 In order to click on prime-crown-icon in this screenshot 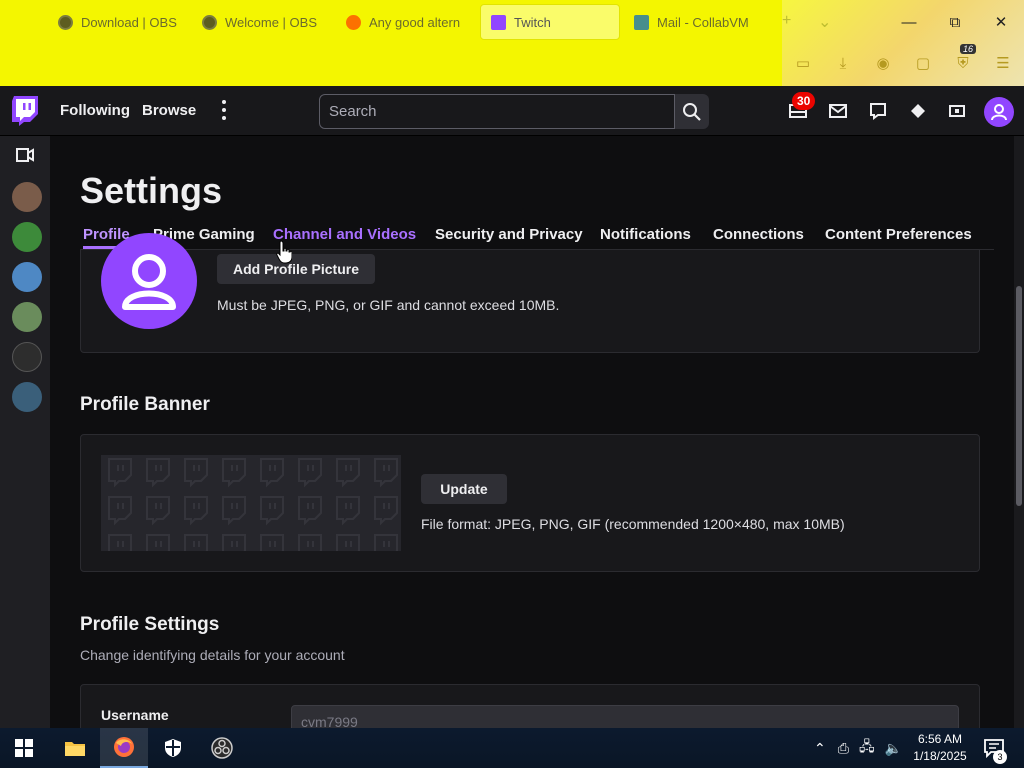, I will do `click(918, 111)`.